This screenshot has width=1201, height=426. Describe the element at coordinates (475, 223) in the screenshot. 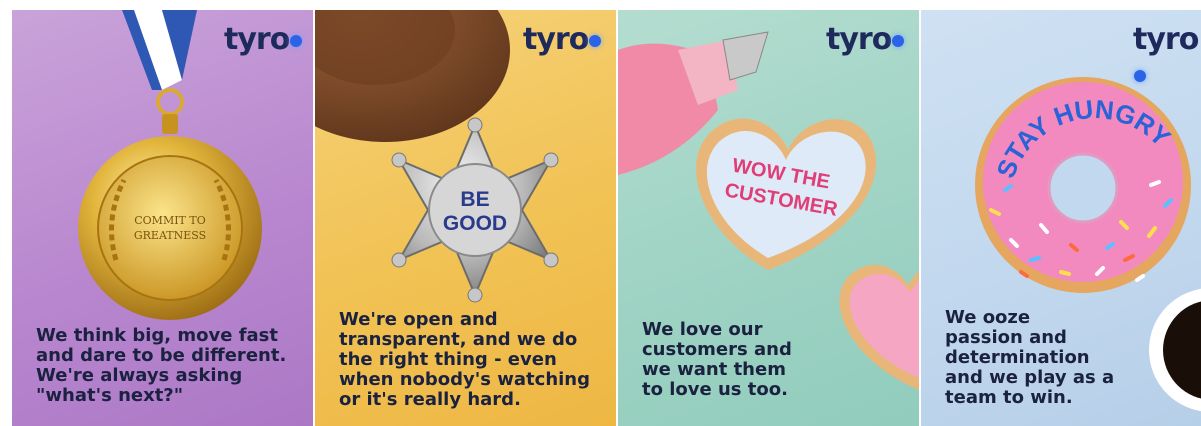

I see `badge-text-line2: GOOD` at that location.